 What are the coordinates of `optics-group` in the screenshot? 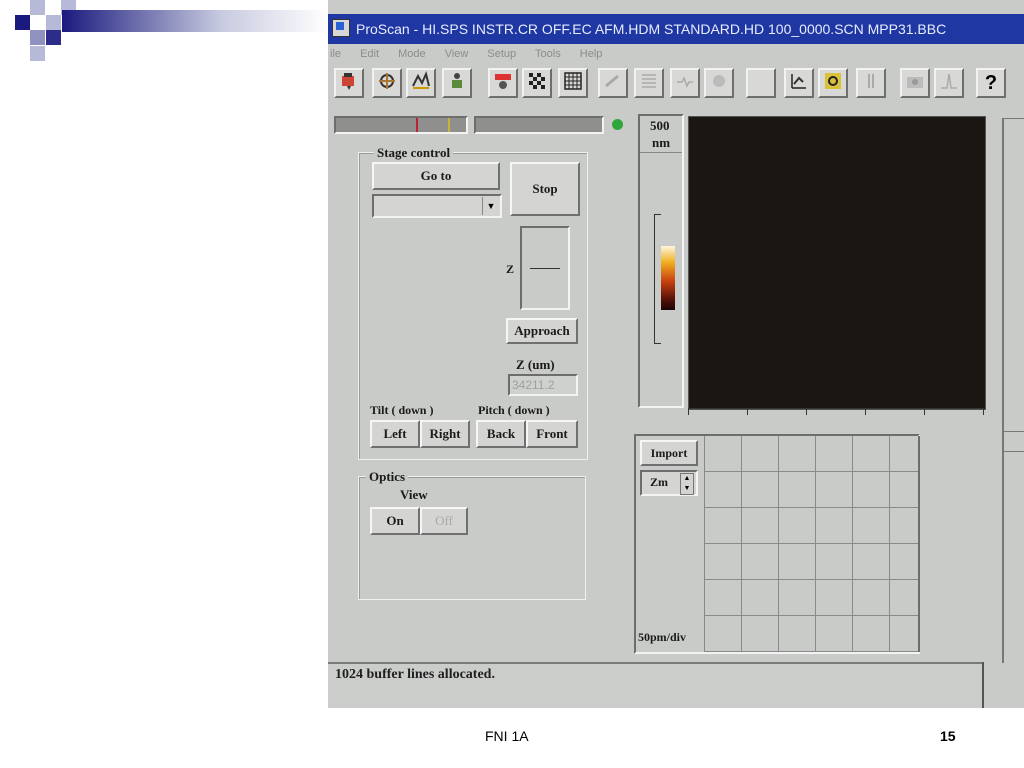 It's located at (472, 538).